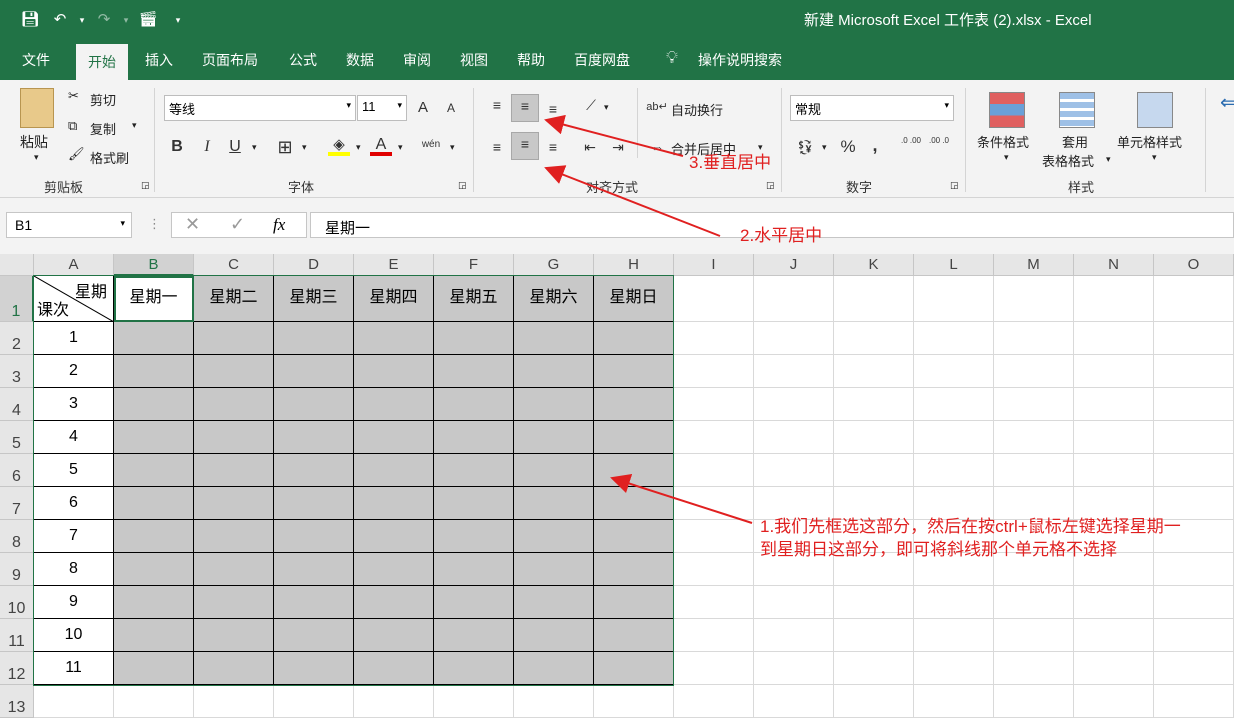 This screenshot has height=718, width=1234. Describe the element at coordinates (714, 602) in the screenshot. I see `cell-i10` at that location.